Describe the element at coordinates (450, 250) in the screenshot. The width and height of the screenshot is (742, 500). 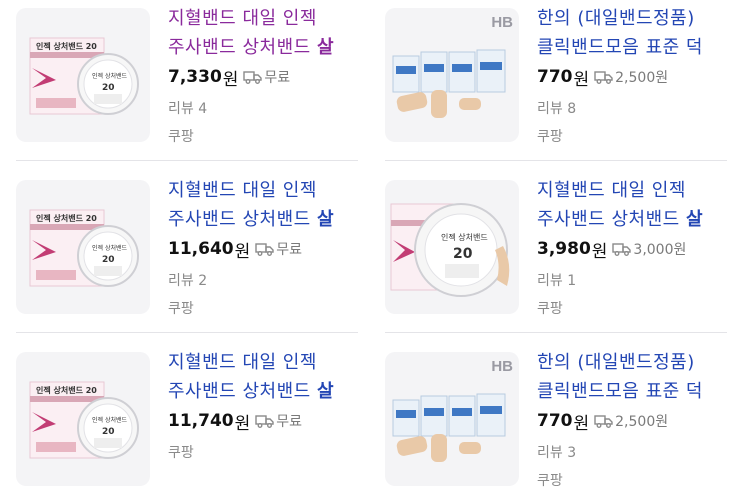
I see `injection-band-roll-image: 인젝 상처밴드 20` at that location.